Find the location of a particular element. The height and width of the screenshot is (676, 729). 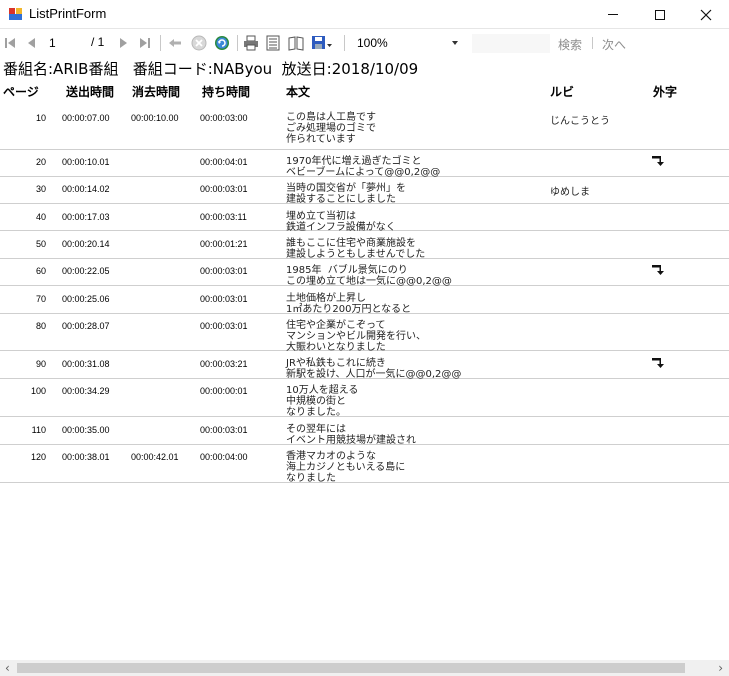

scroll-right-icon: › is located at coordinates (720, 668).